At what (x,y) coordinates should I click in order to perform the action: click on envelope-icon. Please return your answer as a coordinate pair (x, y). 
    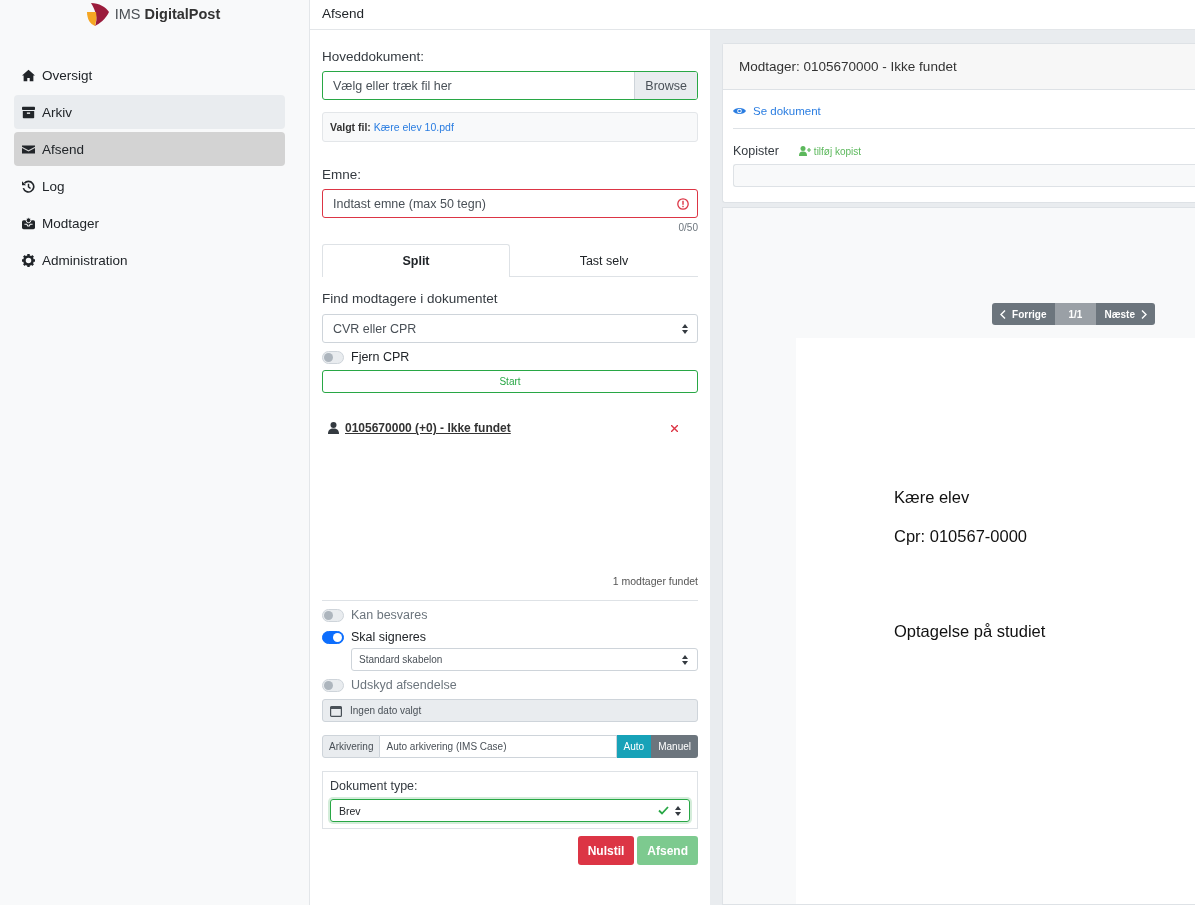
    Looking at the image, I should click on (28, 149).